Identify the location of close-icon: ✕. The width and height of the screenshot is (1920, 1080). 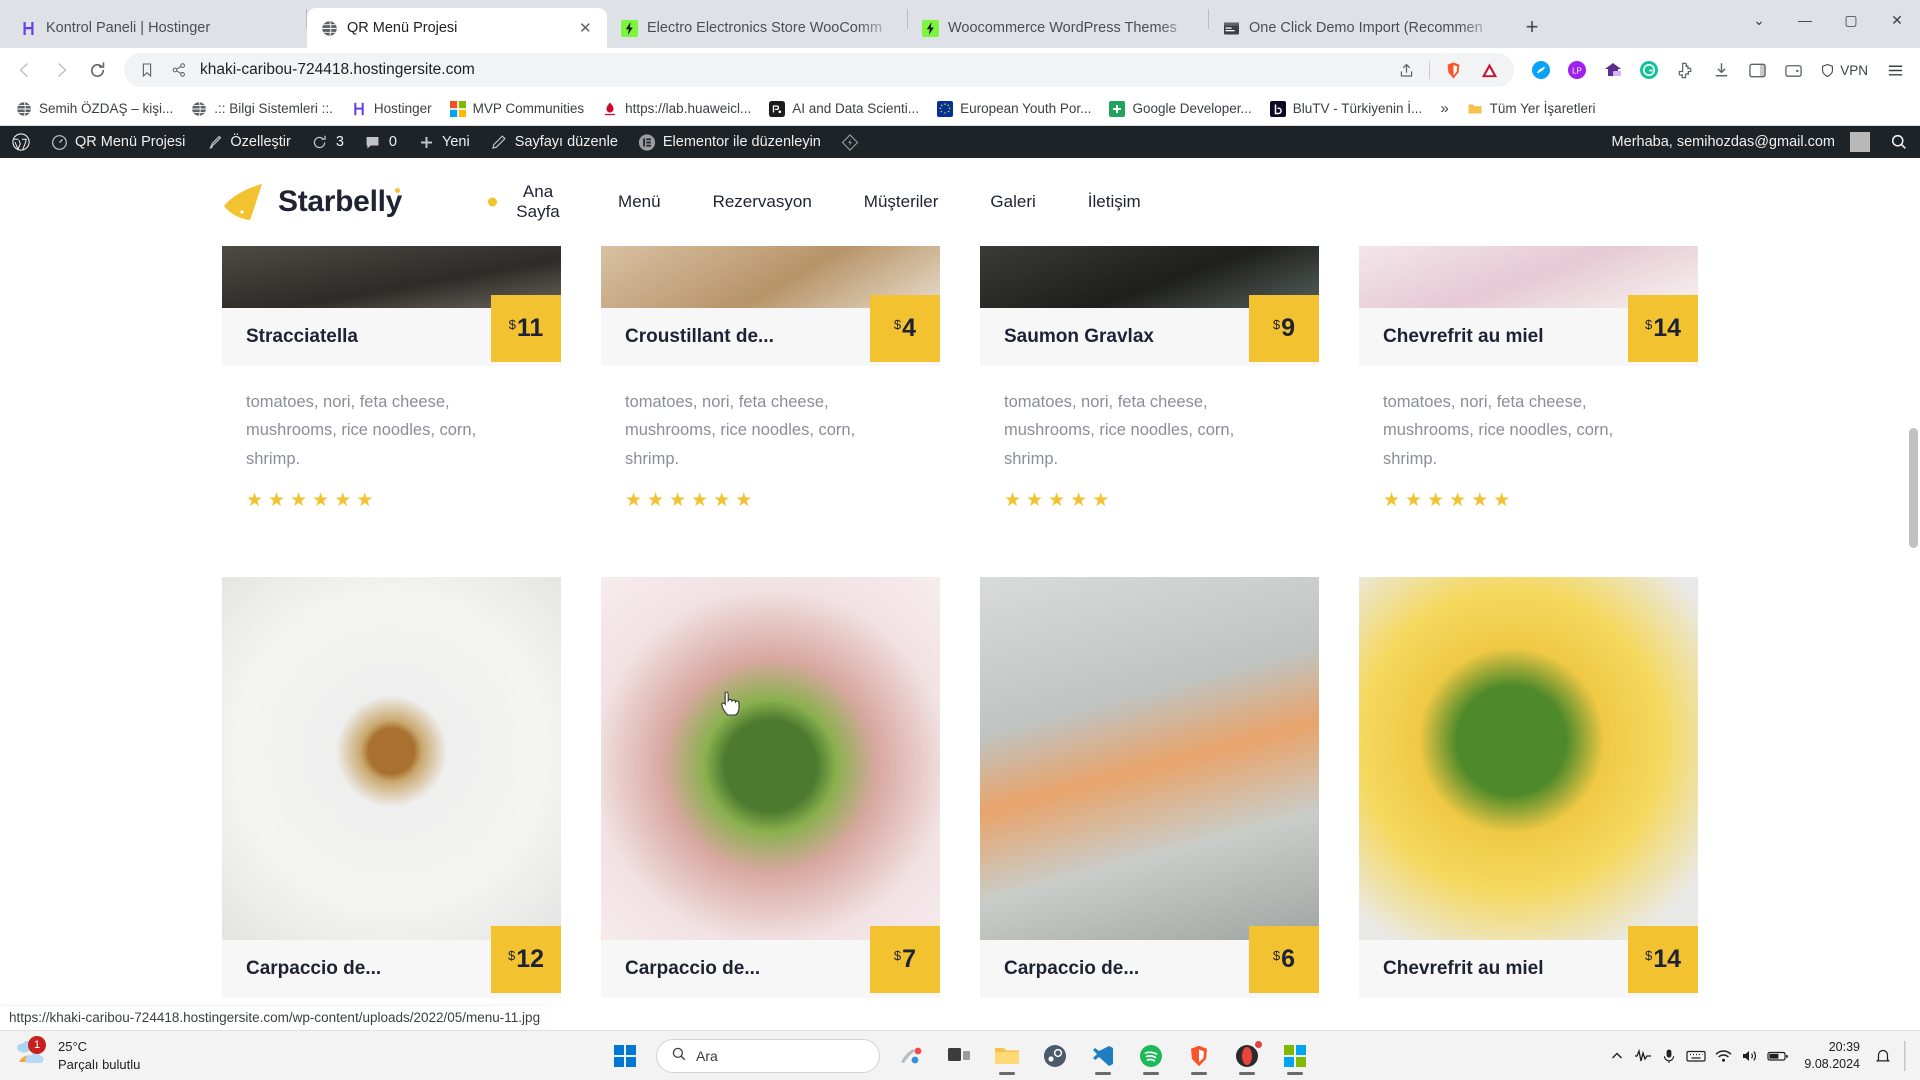
(587, 28).